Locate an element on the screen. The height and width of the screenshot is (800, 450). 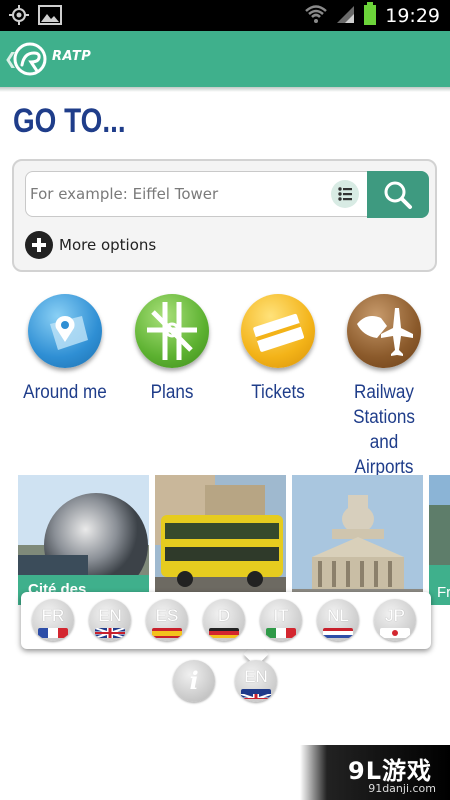
watermark-url: 91danji.com is located at coordinates (402, 788).